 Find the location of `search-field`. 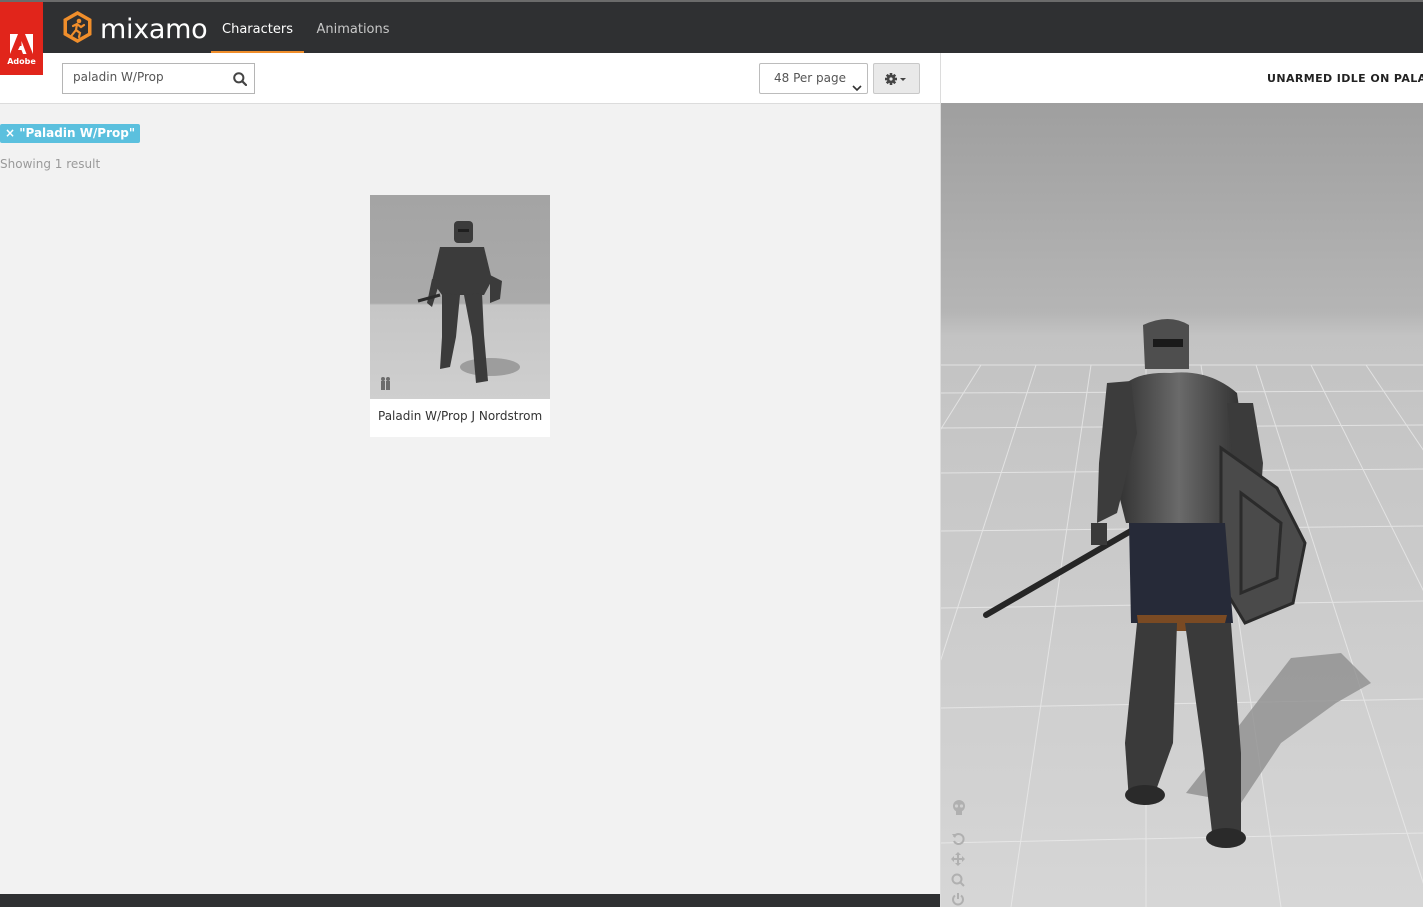

search-field is located at coordinates (158, 78).